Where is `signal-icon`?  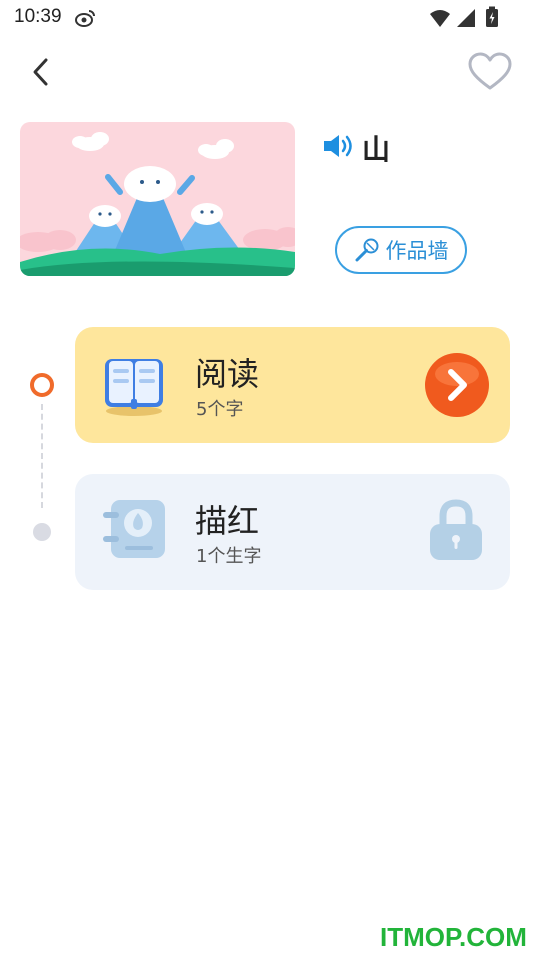 signal-icon is located at coordinates (466, 18).